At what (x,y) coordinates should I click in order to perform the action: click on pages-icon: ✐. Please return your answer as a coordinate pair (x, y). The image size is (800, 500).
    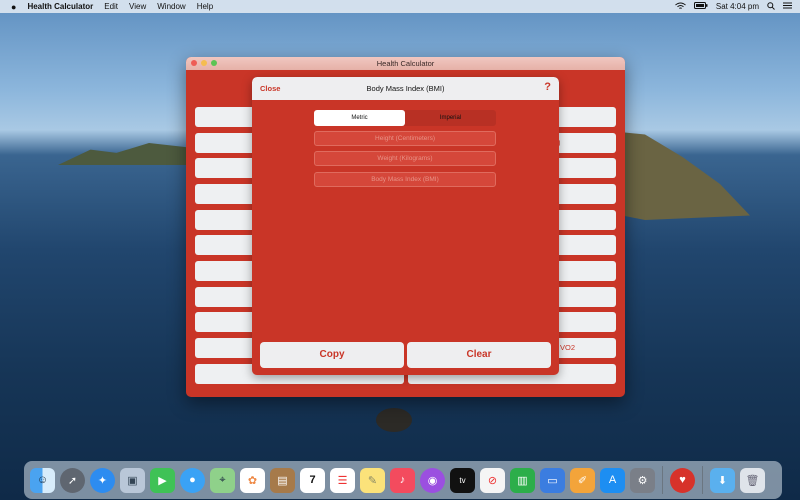
    Looking at the image, I should click on (582, 480).